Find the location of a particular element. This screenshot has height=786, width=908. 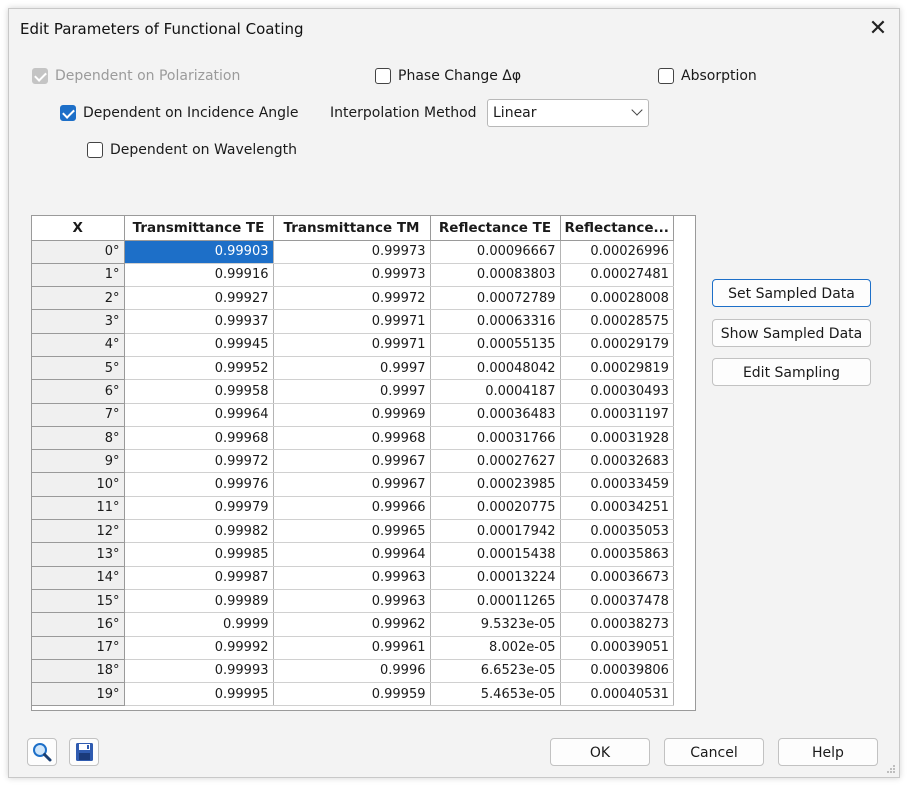

table-cell: 0.9999 is located at coordinates (199, 624).